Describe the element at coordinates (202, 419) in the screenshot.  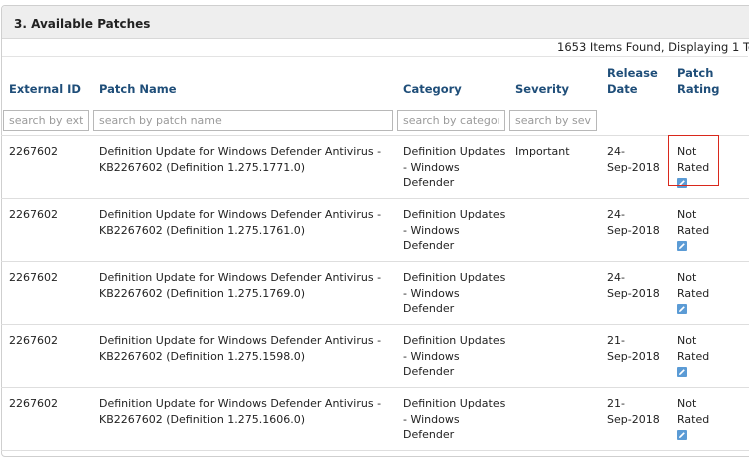
I see `patch-name-line-2: KB2267602 (Definition 1.275.1606.0)` at that location.